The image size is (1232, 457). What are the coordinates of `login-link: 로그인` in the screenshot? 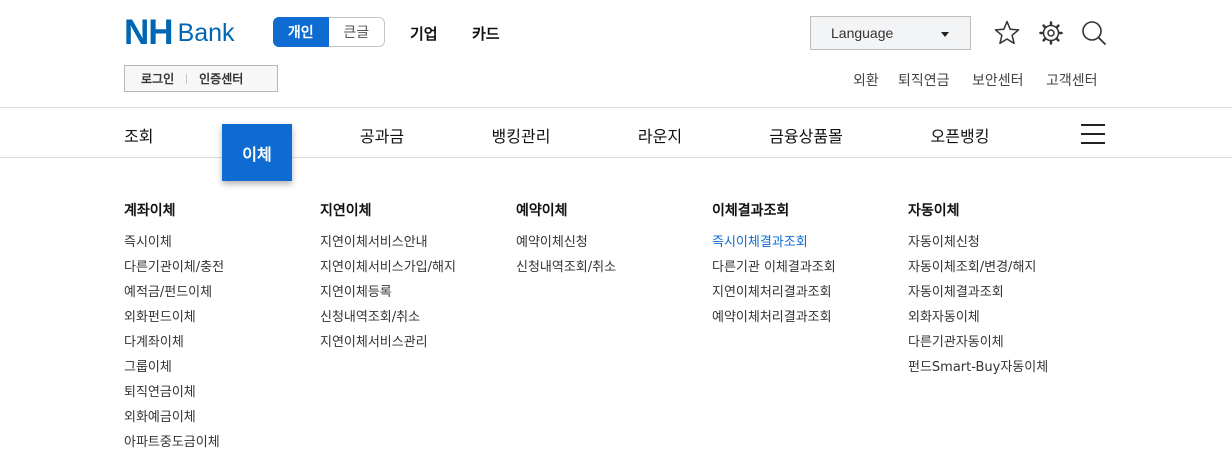 It's located at (157, 78).